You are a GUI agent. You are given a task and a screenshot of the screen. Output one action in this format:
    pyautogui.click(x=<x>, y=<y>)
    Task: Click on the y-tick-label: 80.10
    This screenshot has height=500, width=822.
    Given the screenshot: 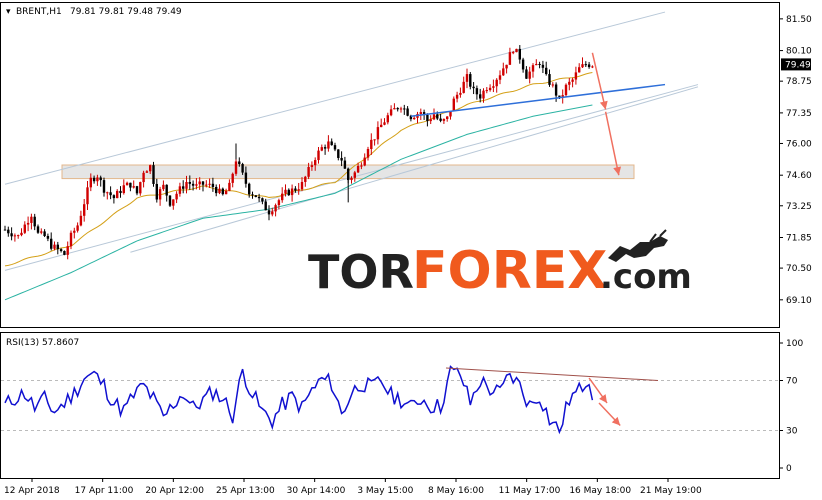 What is the action you would take?
    pyautogui.click(x=799, y=52)
    